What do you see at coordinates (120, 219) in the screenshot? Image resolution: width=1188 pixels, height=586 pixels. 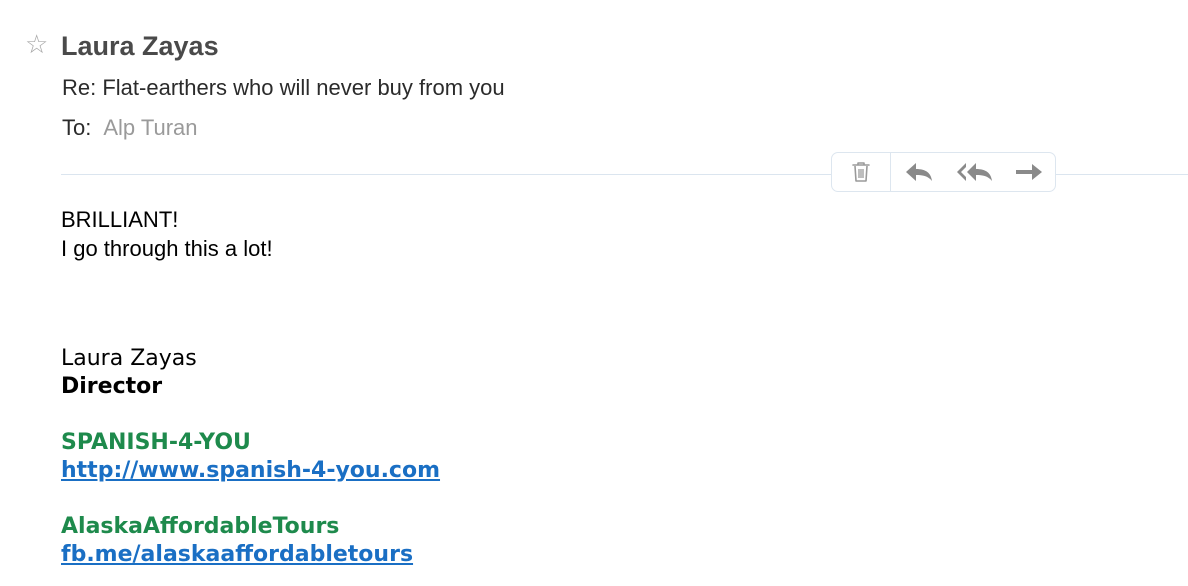 I see `body-line: BRILLIANT!` at bounding box center [120, 219].